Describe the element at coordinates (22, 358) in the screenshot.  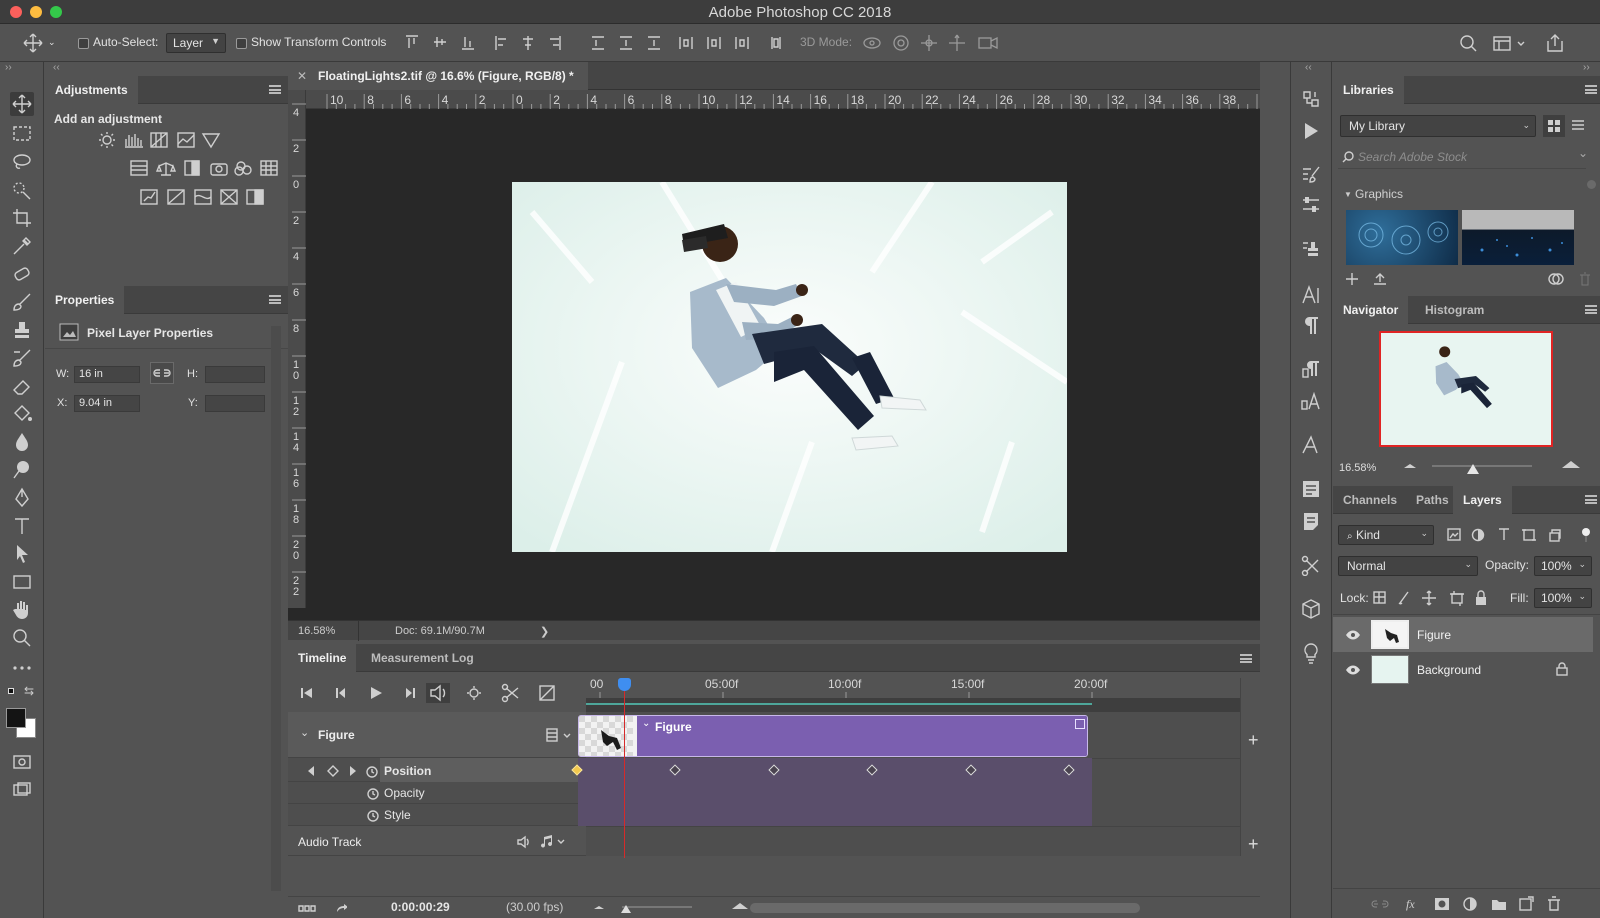
I see `history-brush-tool-button` at that location.